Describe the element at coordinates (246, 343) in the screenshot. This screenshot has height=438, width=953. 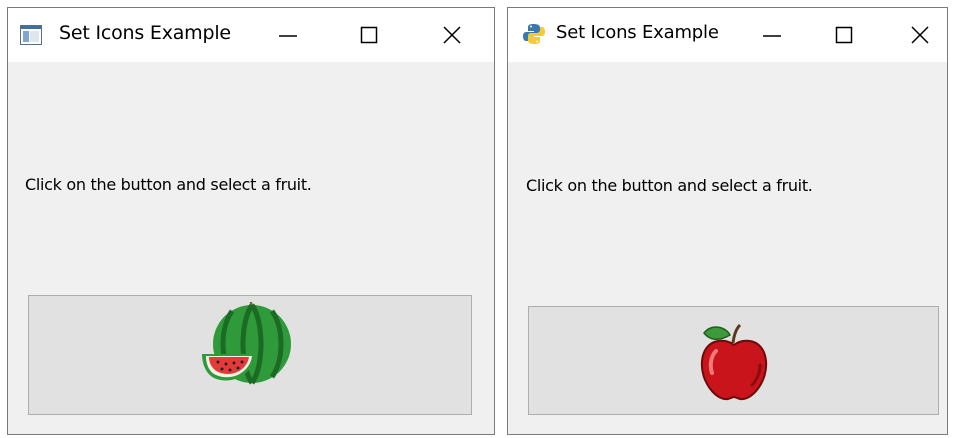
I see `watermelon-icon` at that location.